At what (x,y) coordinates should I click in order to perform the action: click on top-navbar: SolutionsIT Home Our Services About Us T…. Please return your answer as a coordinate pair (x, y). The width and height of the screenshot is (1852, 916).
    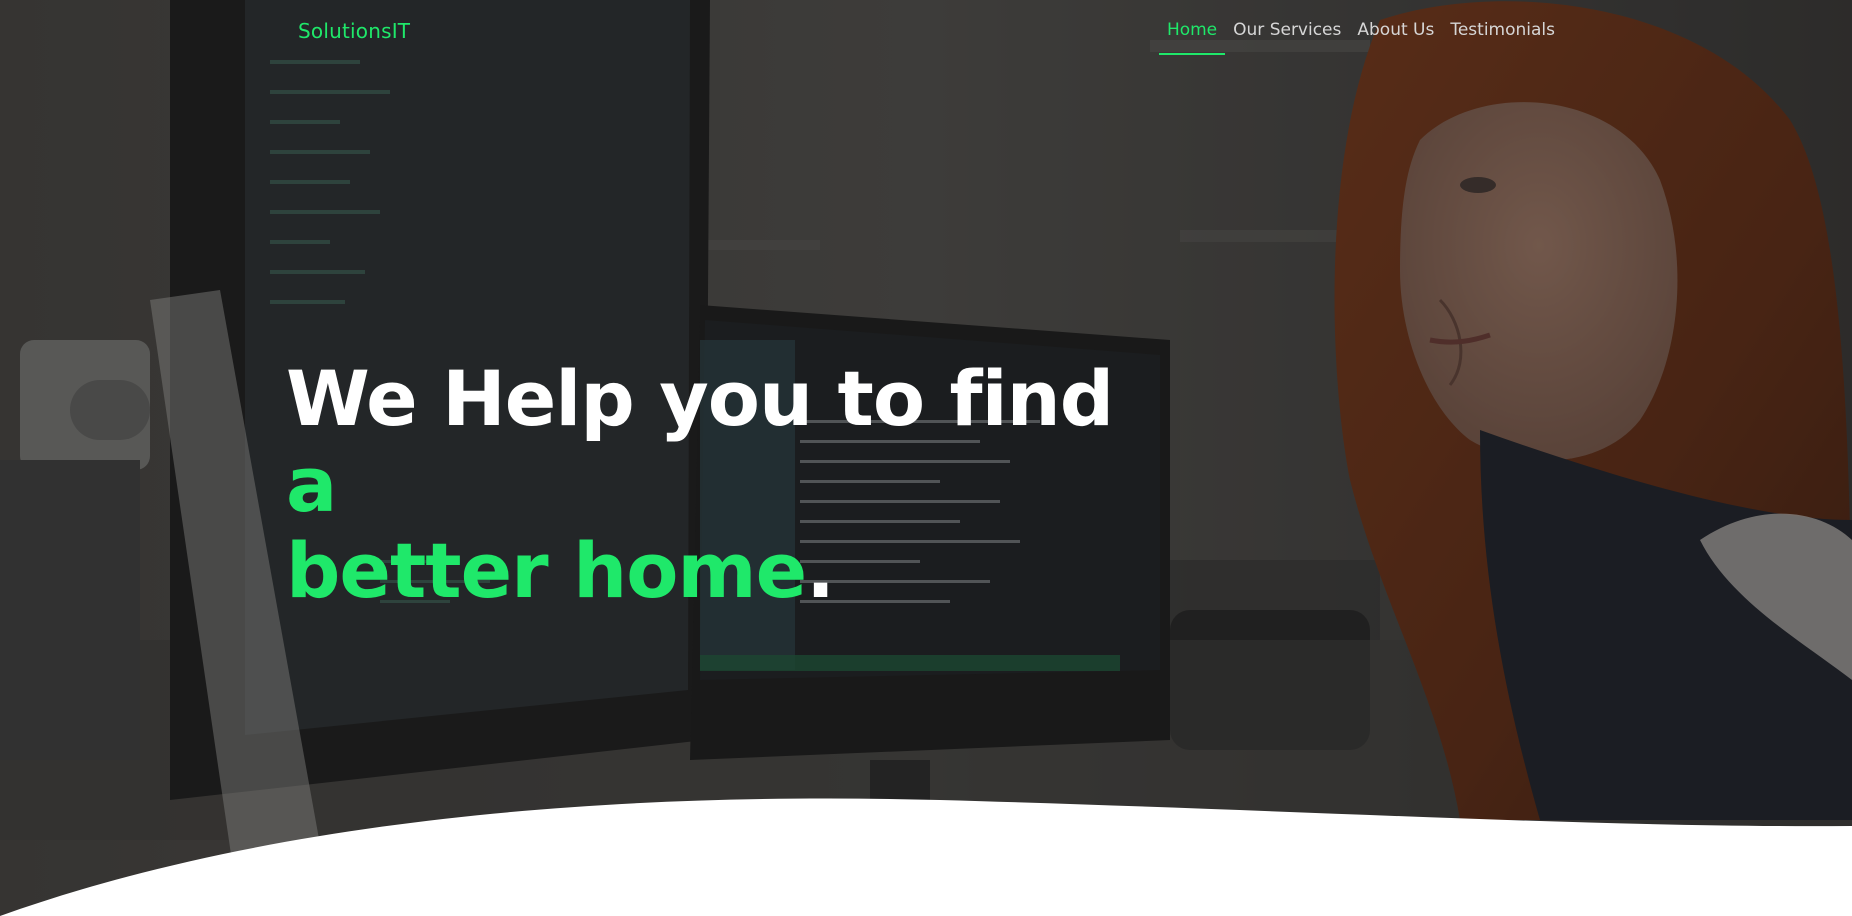
    Looking at the image, I should click on (926, 32).